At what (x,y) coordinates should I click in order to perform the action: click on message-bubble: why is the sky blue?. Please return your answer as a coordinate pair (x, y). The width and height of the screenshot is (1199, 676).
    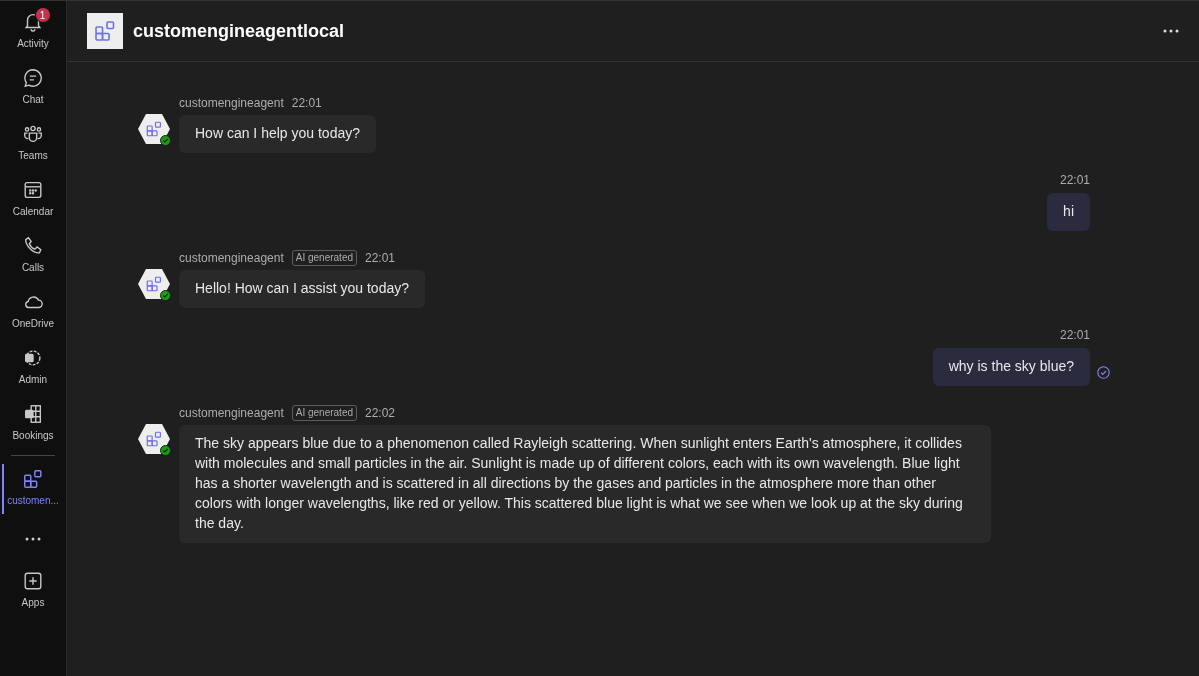
    Looking at the image, I should click on (1011, 367).